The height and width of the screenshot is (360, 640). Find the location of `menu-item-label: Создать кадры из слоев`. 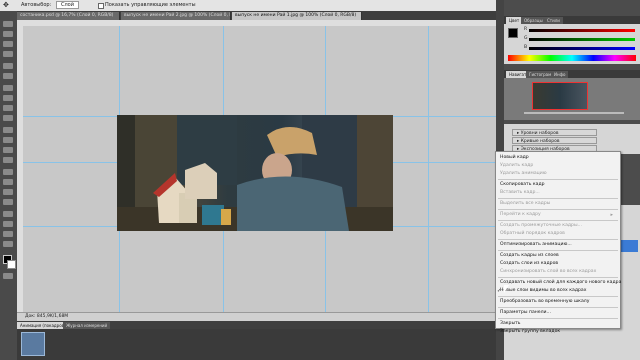

menu-item-label: Создать кадры из слоев is located at coordinates (529, 255).